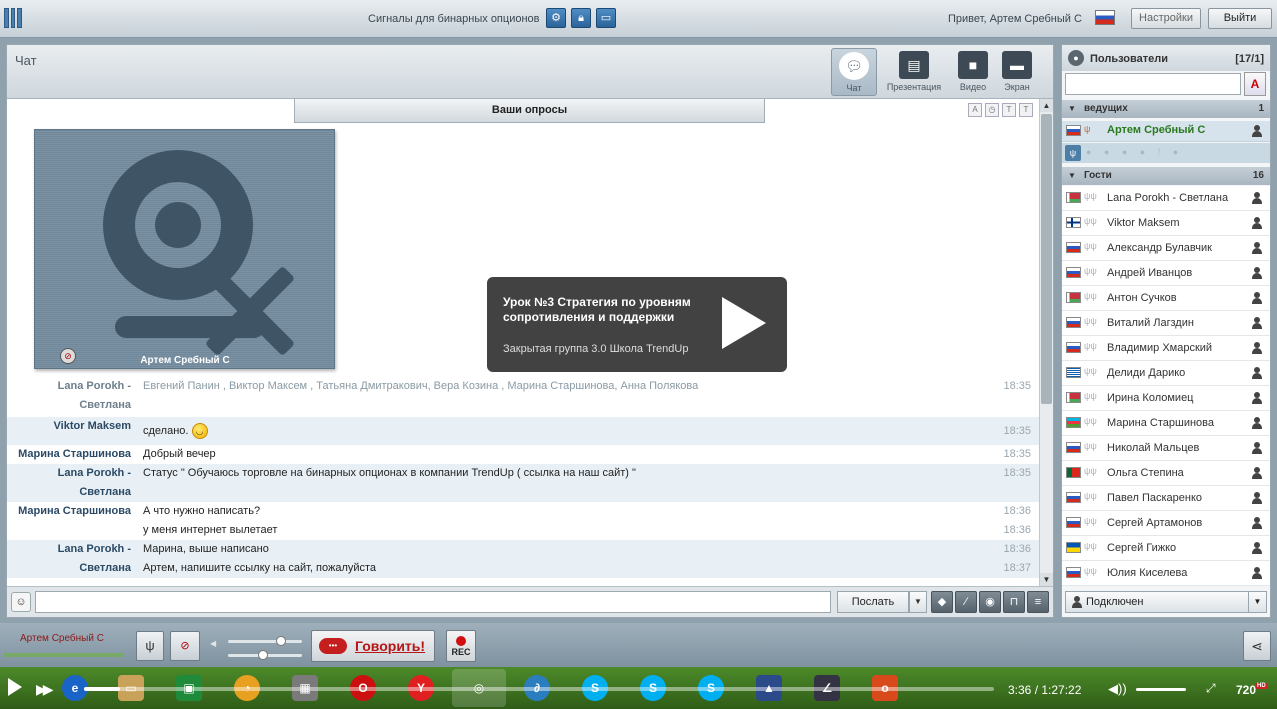 This screenshot has width=1277, height=709. What do you see at coordinates (539, 689) in the screenshot?
I see `player-progress-bar` at bounding box center [539, 689].